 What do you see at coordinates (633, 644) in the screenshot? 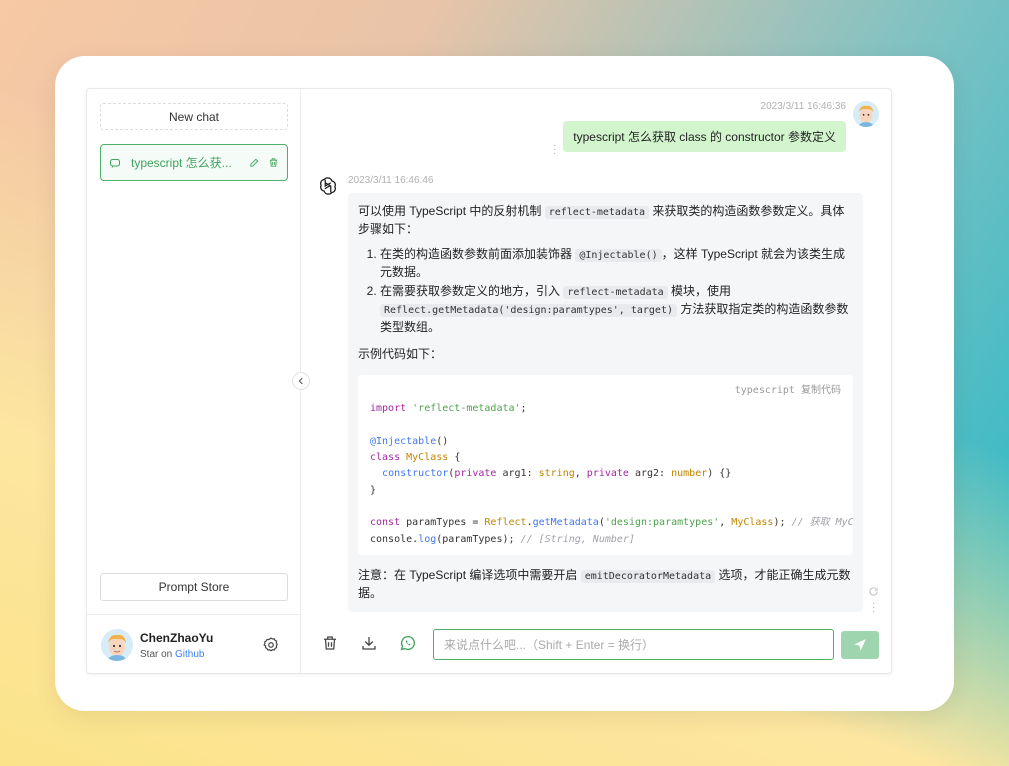
I see `chat-input` at bounding box center [633, 644].